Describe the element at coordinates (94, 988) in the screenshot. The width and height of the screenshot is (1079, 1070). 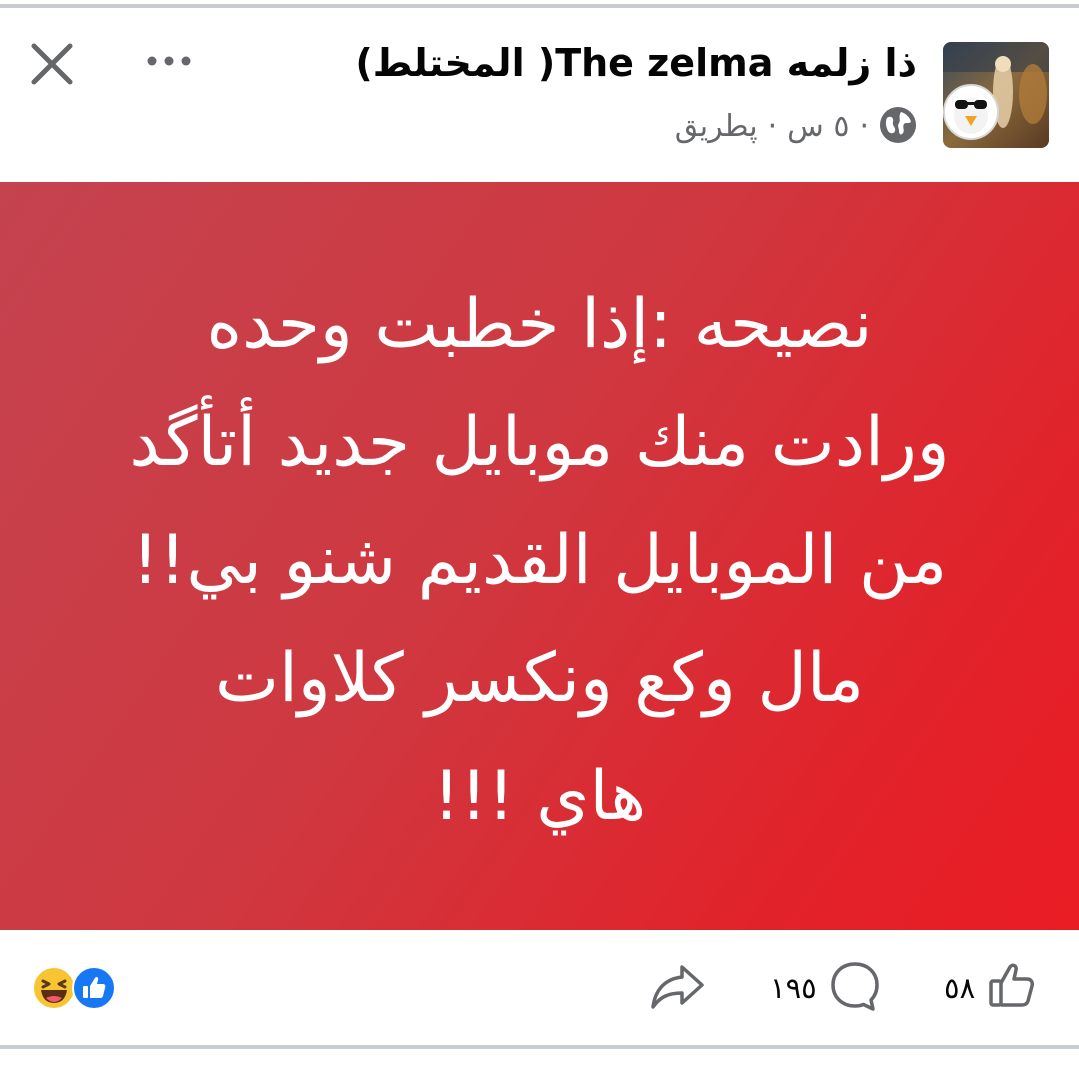
I see `like-reaction-icon` at that location.